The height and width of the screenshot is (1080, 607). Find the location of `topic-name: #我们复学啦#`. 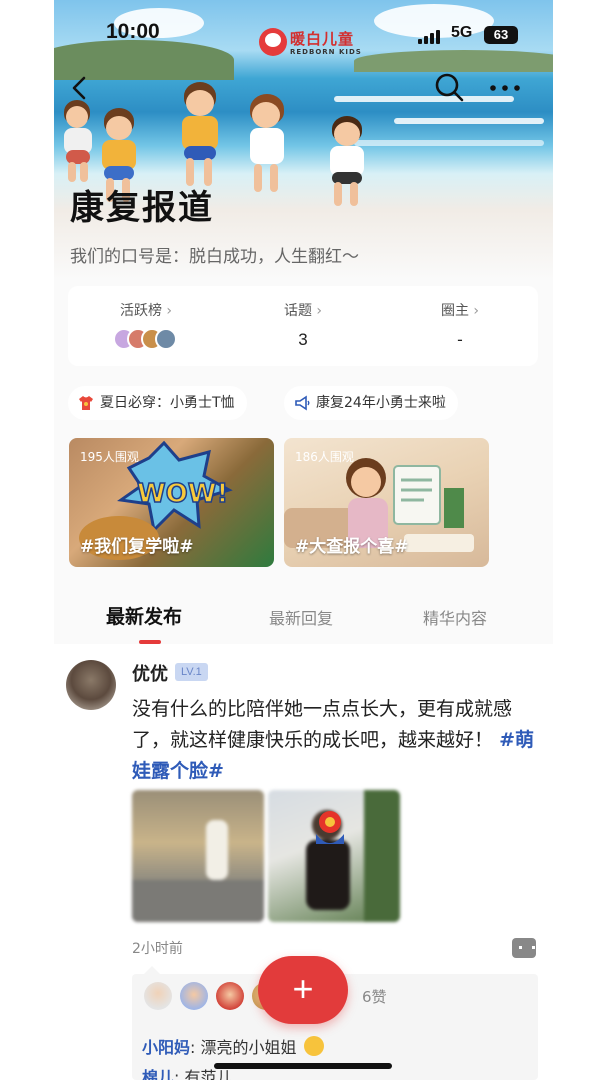

topic-name: #我们复学啦# is located at coordinates (137, 547).